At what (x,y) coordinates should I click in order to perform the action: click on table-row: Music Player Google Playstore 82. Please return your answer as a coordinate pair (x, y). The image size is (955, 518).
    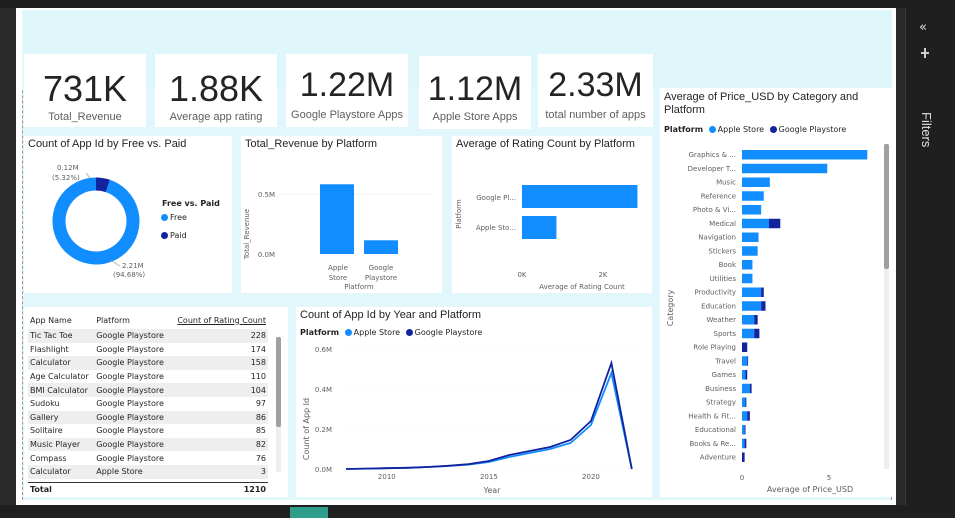
    Looking at the image, I should click on (148, 444).